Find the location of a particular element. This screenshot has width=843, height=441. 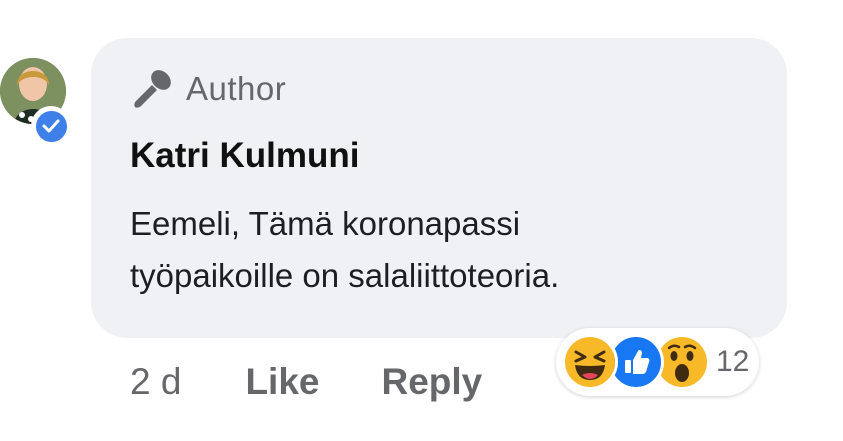

like-button: Like is located at coordinates (282, 382).